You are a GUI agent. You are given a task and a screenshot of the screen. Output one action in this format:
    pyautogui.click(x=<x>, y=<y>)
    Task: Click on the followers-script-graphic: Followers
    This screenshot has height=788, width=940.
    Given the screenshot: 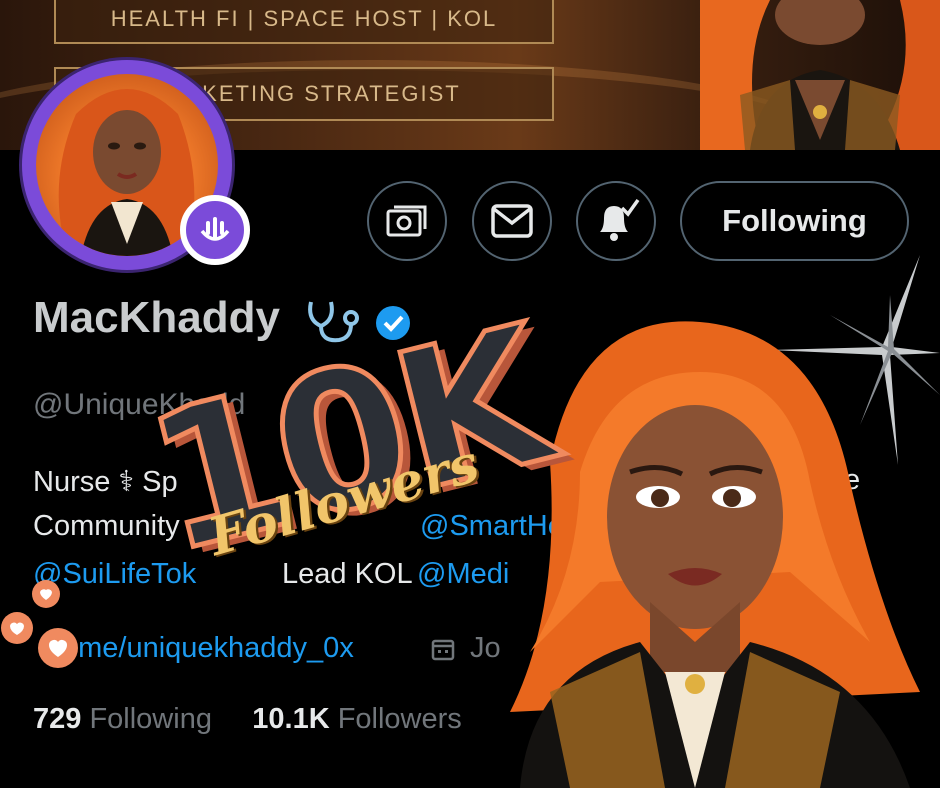 What is the action you would take?
    pyautogui.click(x=343, y=500)
    